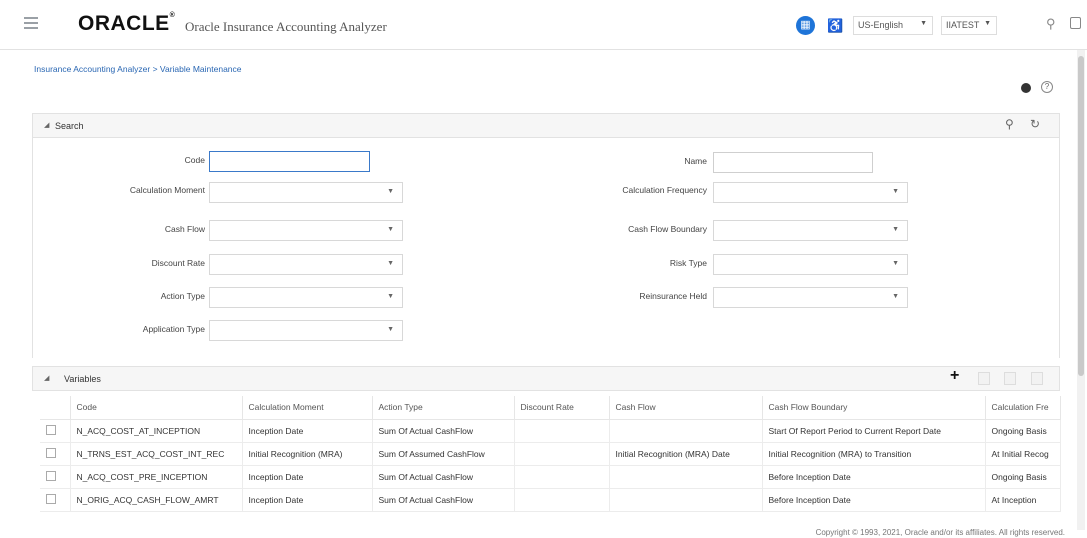 The height and width of the screenshot is (538, 1087). I want to click on user-menu: IIATEST ▼, so click(969, 25).